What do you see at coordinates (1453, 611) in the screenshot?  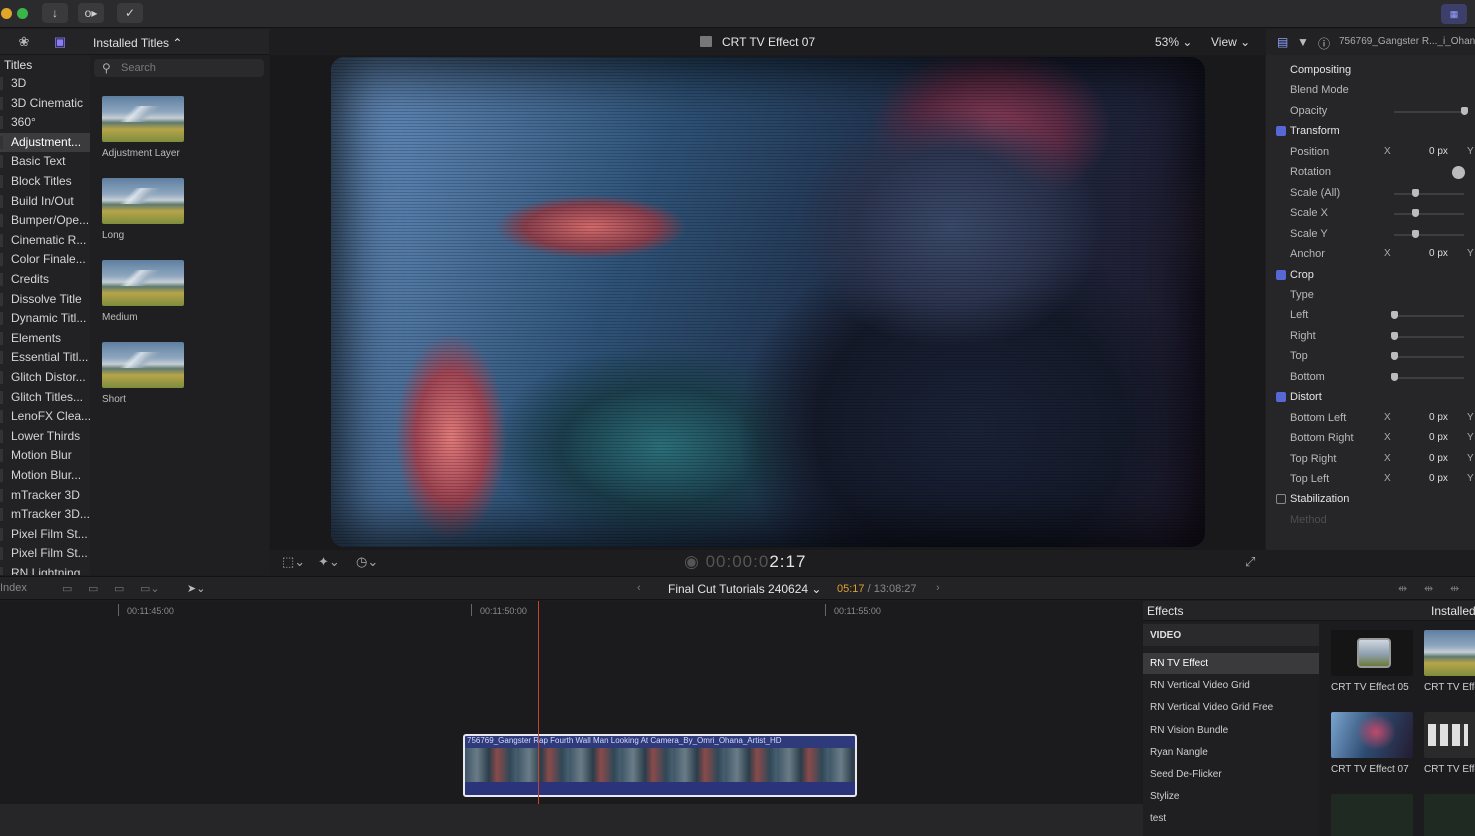 I see `installed-dropdown: Installed` at bounding box center [1453, 611].